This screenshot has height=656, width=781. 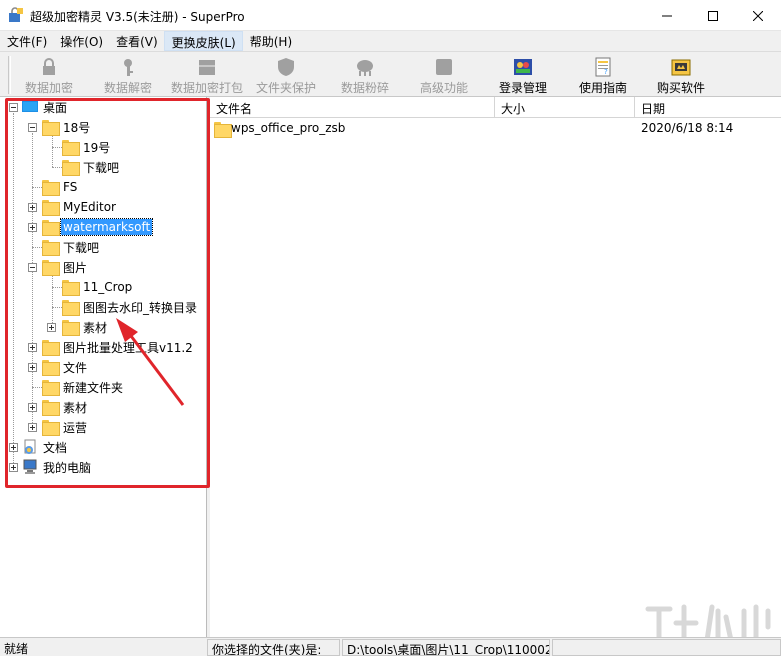 What do you see at coordinates (137, 17) in the screenshot?
I see `window-title: 超级加密精灵 V3.5(未注册) - SuperPro` at bounding box center [137, 17].